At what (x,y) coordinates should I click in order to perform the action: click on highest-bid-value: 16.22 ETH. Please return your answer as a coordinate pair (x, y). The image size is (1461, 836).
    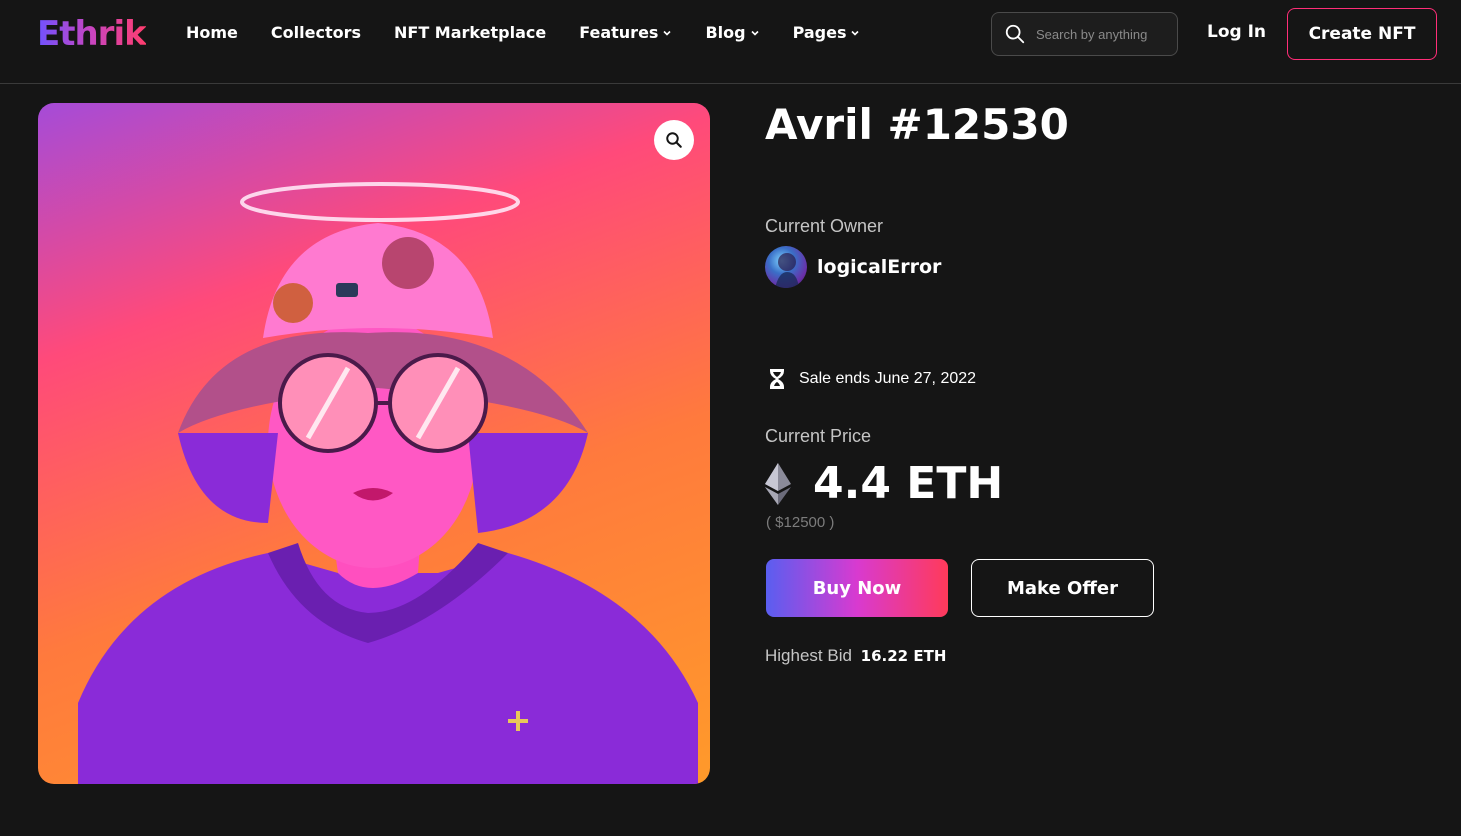
    Looking at the image, I should click on (903, 656).